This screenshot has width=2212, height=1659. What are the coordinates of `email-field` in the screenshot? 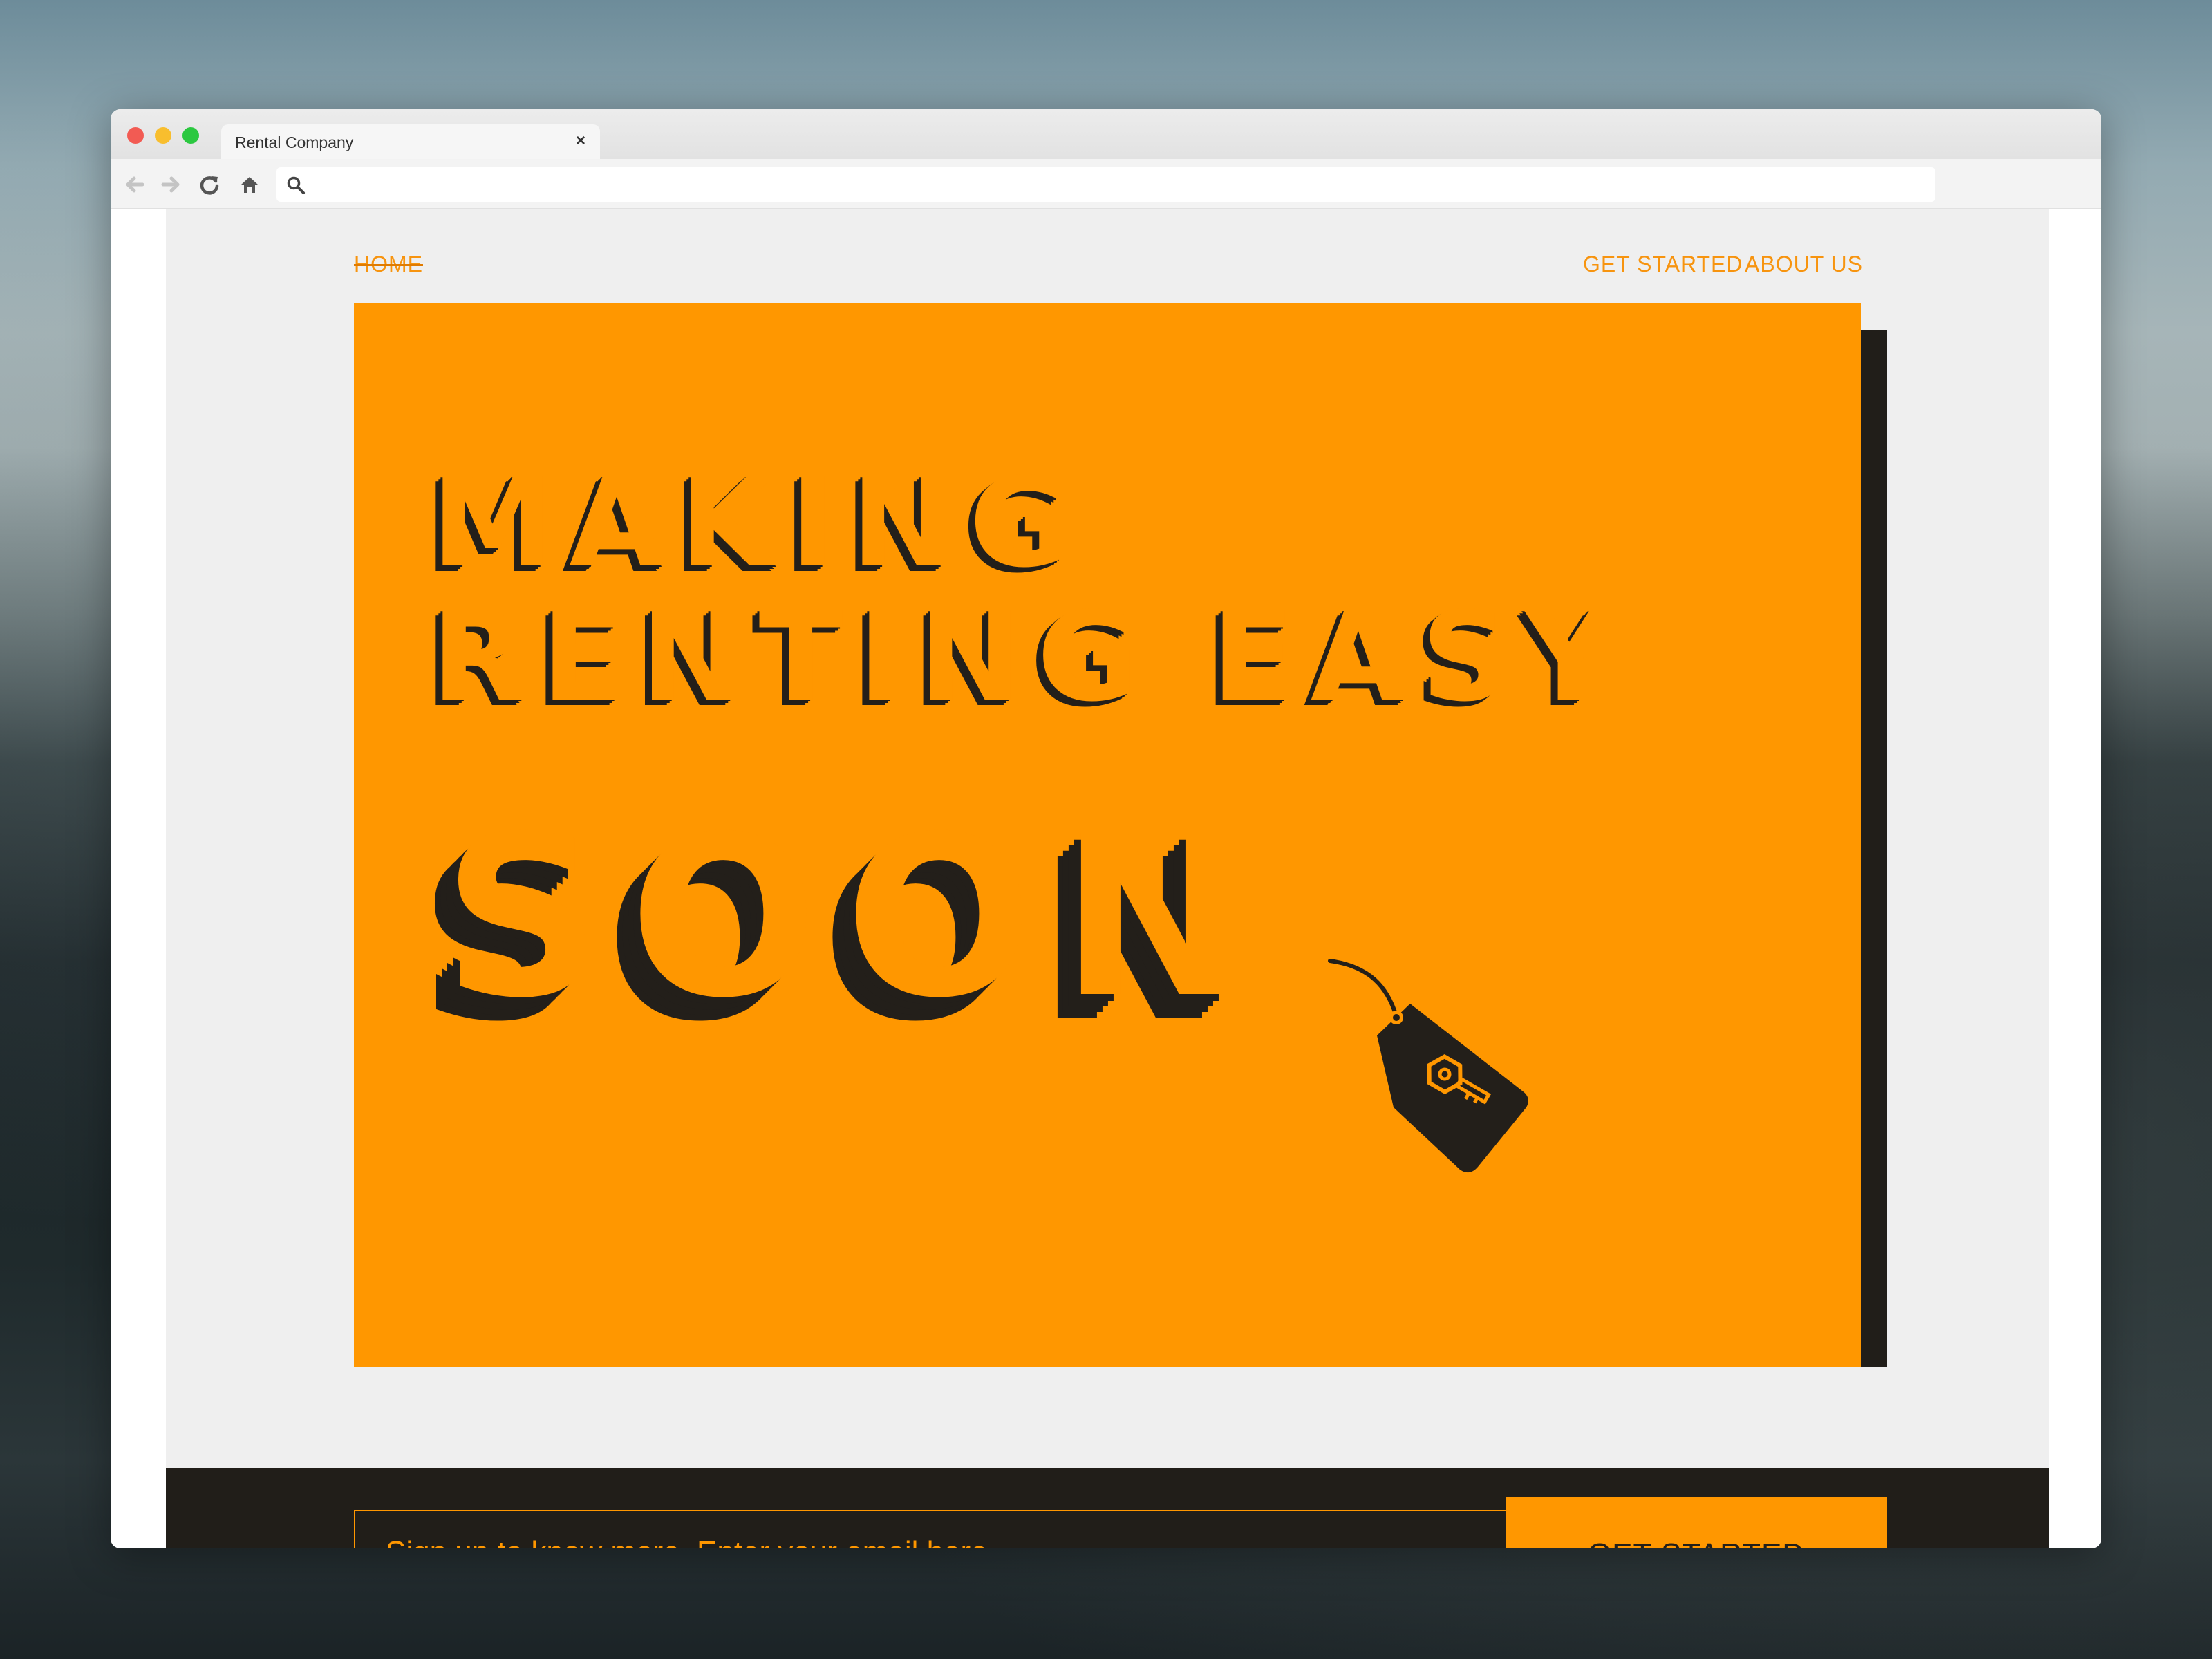 It's located at (931, 1529).